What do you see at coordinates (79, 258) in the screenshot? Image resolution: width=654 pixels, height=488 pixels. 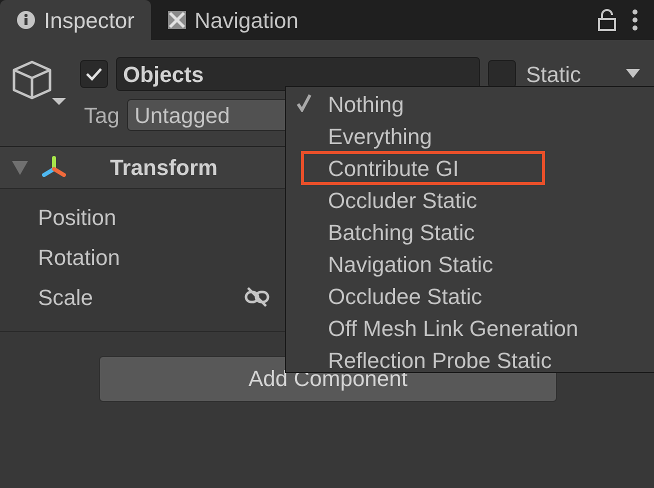 I see `field-label: Rotation` at bounding box center [79, 258].